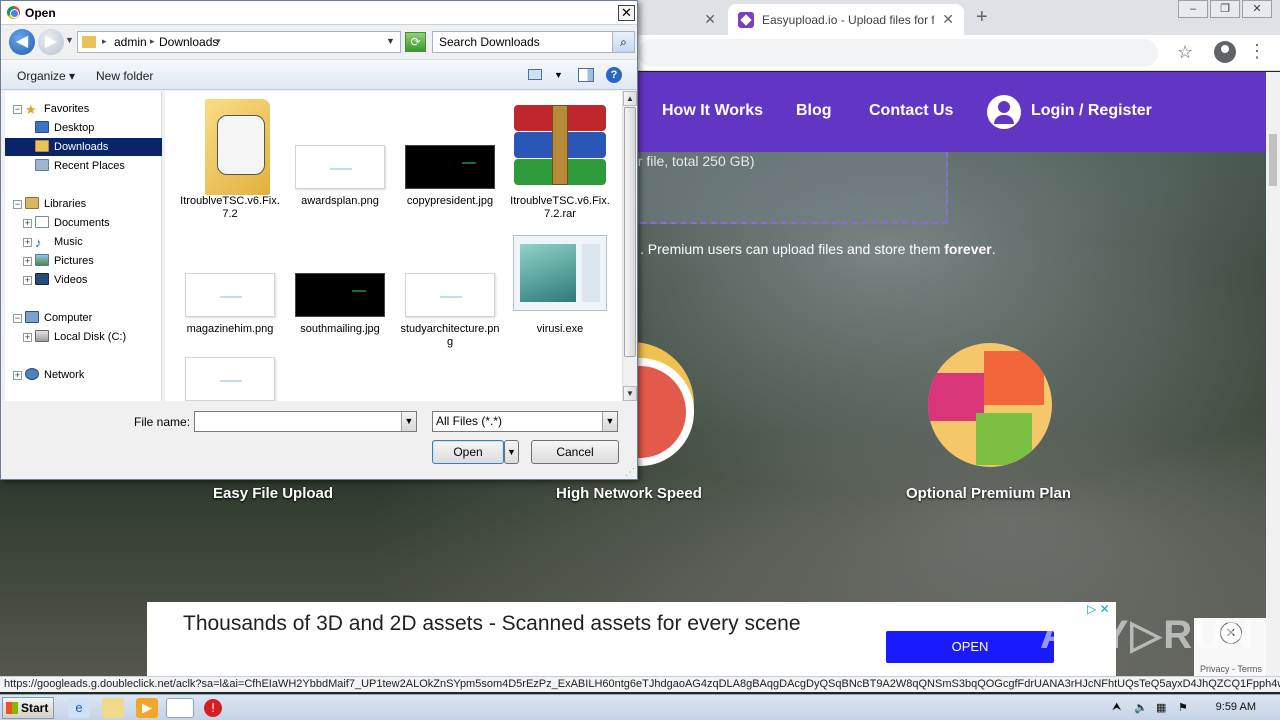 Image resolution: width=1280 pixels, height=720 pixels. I want to click on file-name: ItroublveTSC.v6.Fix.7.2.rar, so click(560, 207).